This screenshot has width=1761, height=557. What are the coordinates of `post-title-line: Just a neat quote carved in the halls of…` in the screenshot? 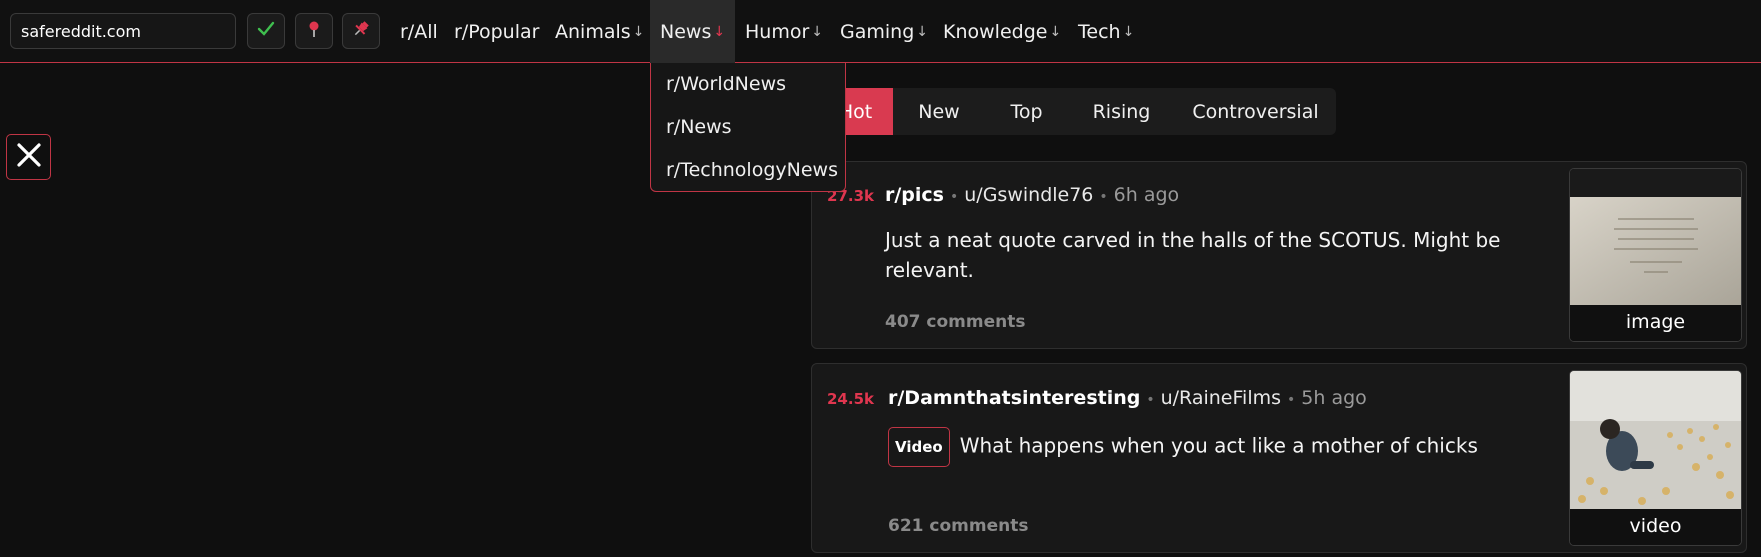 It's located at (1193, 240).